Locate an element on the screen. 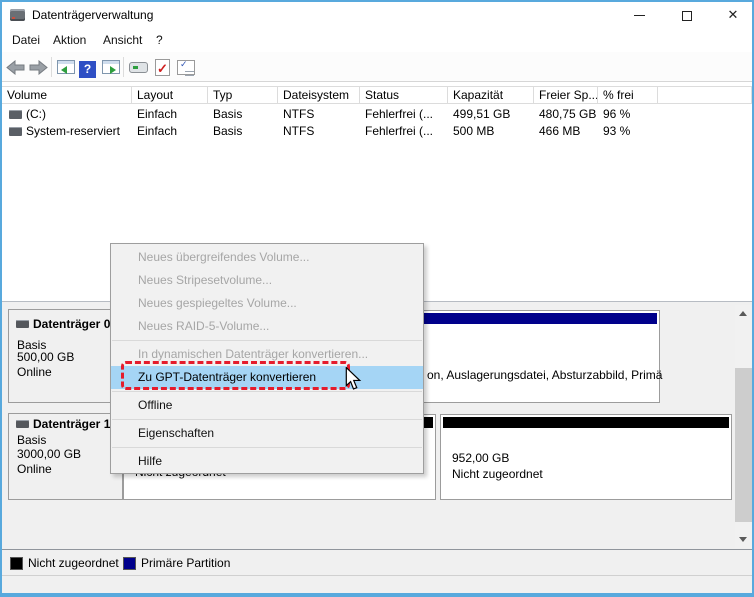 The width and height of the screenshot is (754, 597). menu-item-help: Hilfe is located at coordinates (267, 461).